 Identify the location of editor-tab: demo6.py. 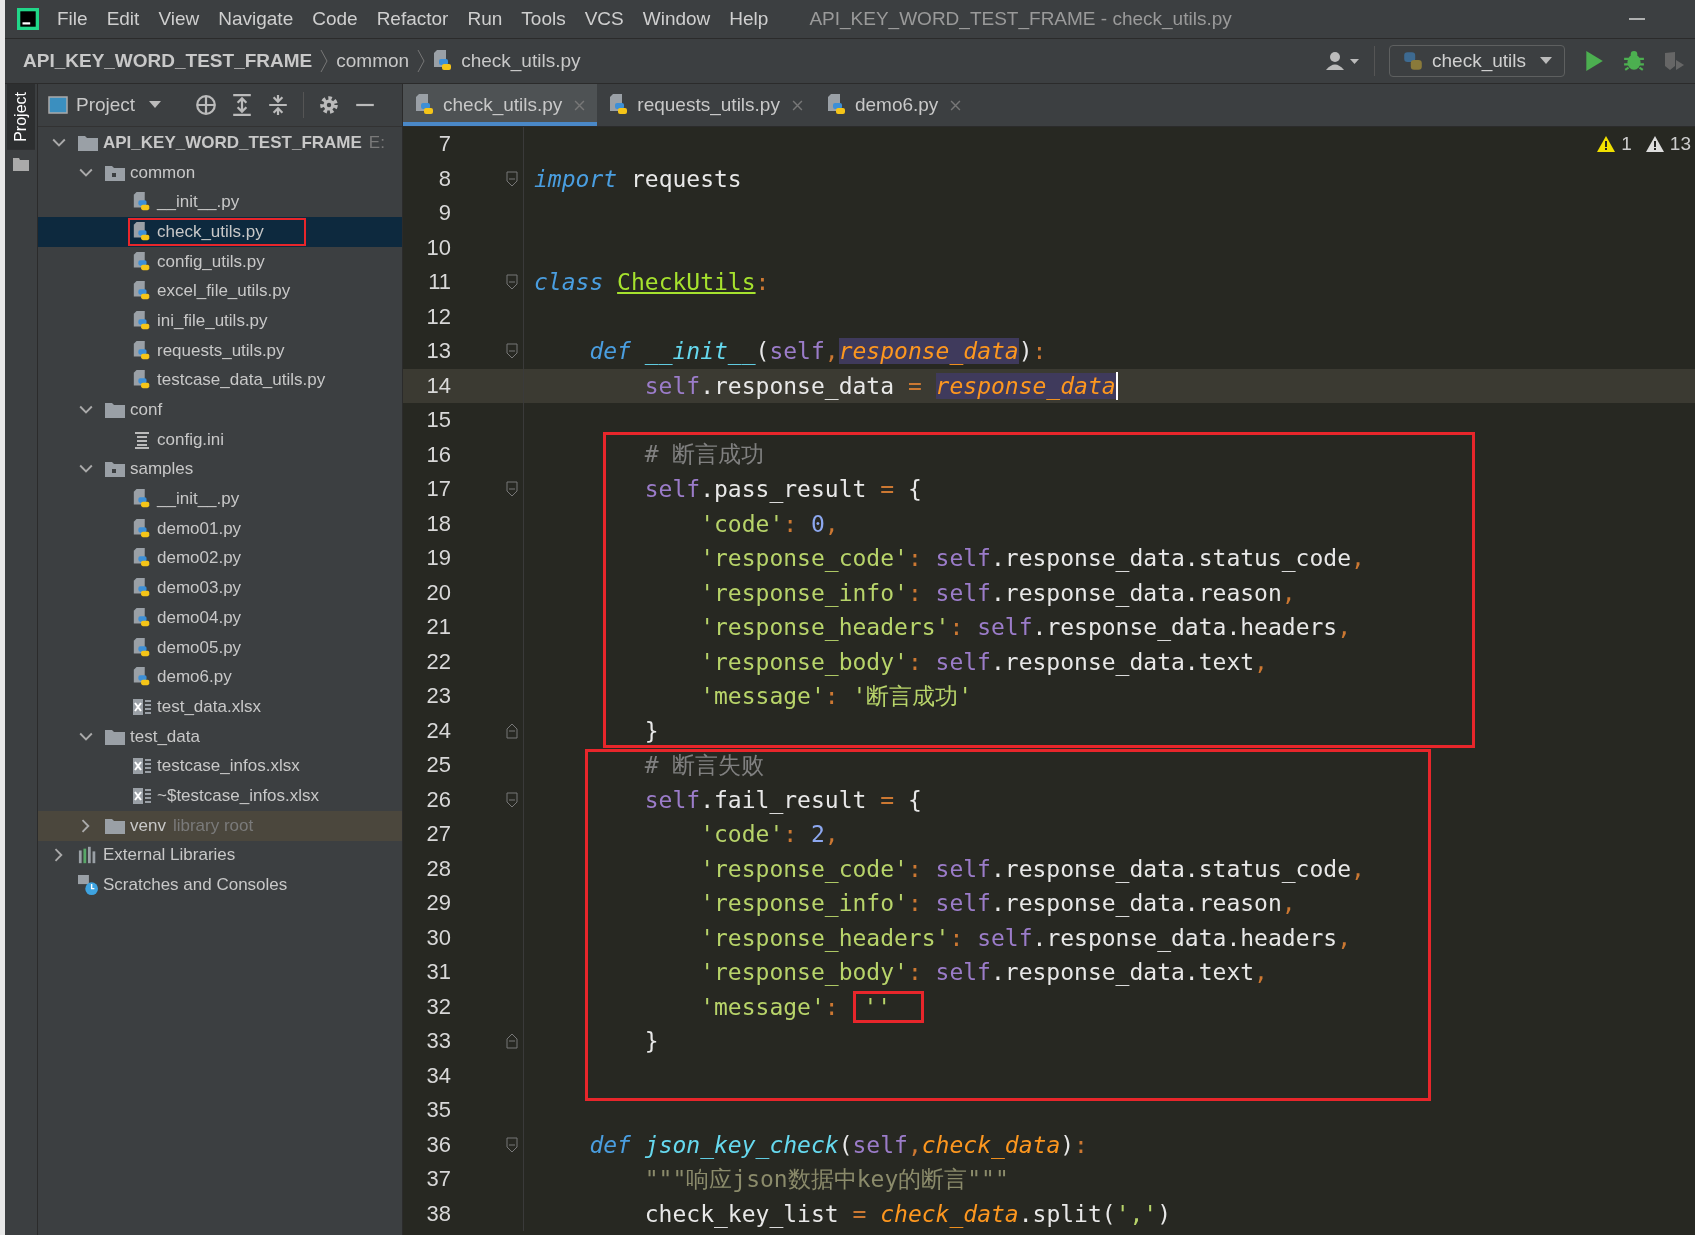
(894, 105).